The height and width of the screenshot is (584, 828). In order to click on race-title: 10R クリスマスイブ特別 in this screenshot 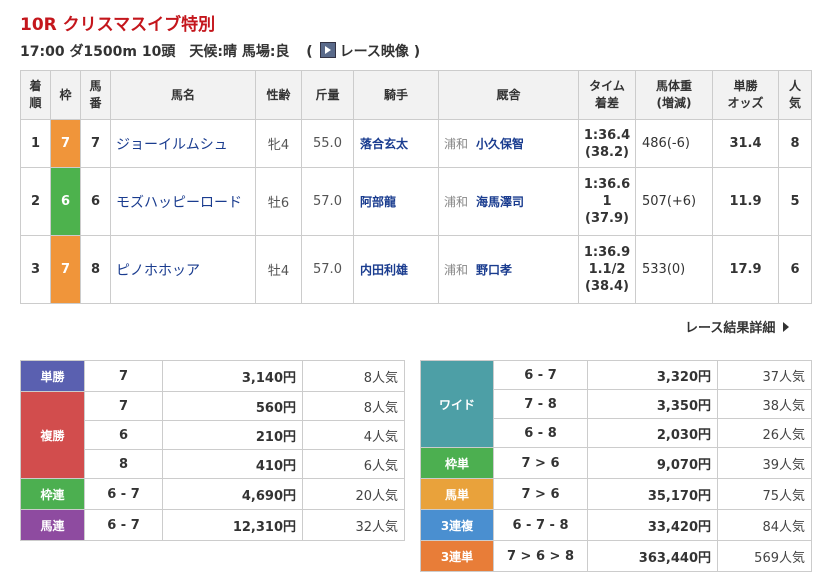, I will do `click(118, 25)`.